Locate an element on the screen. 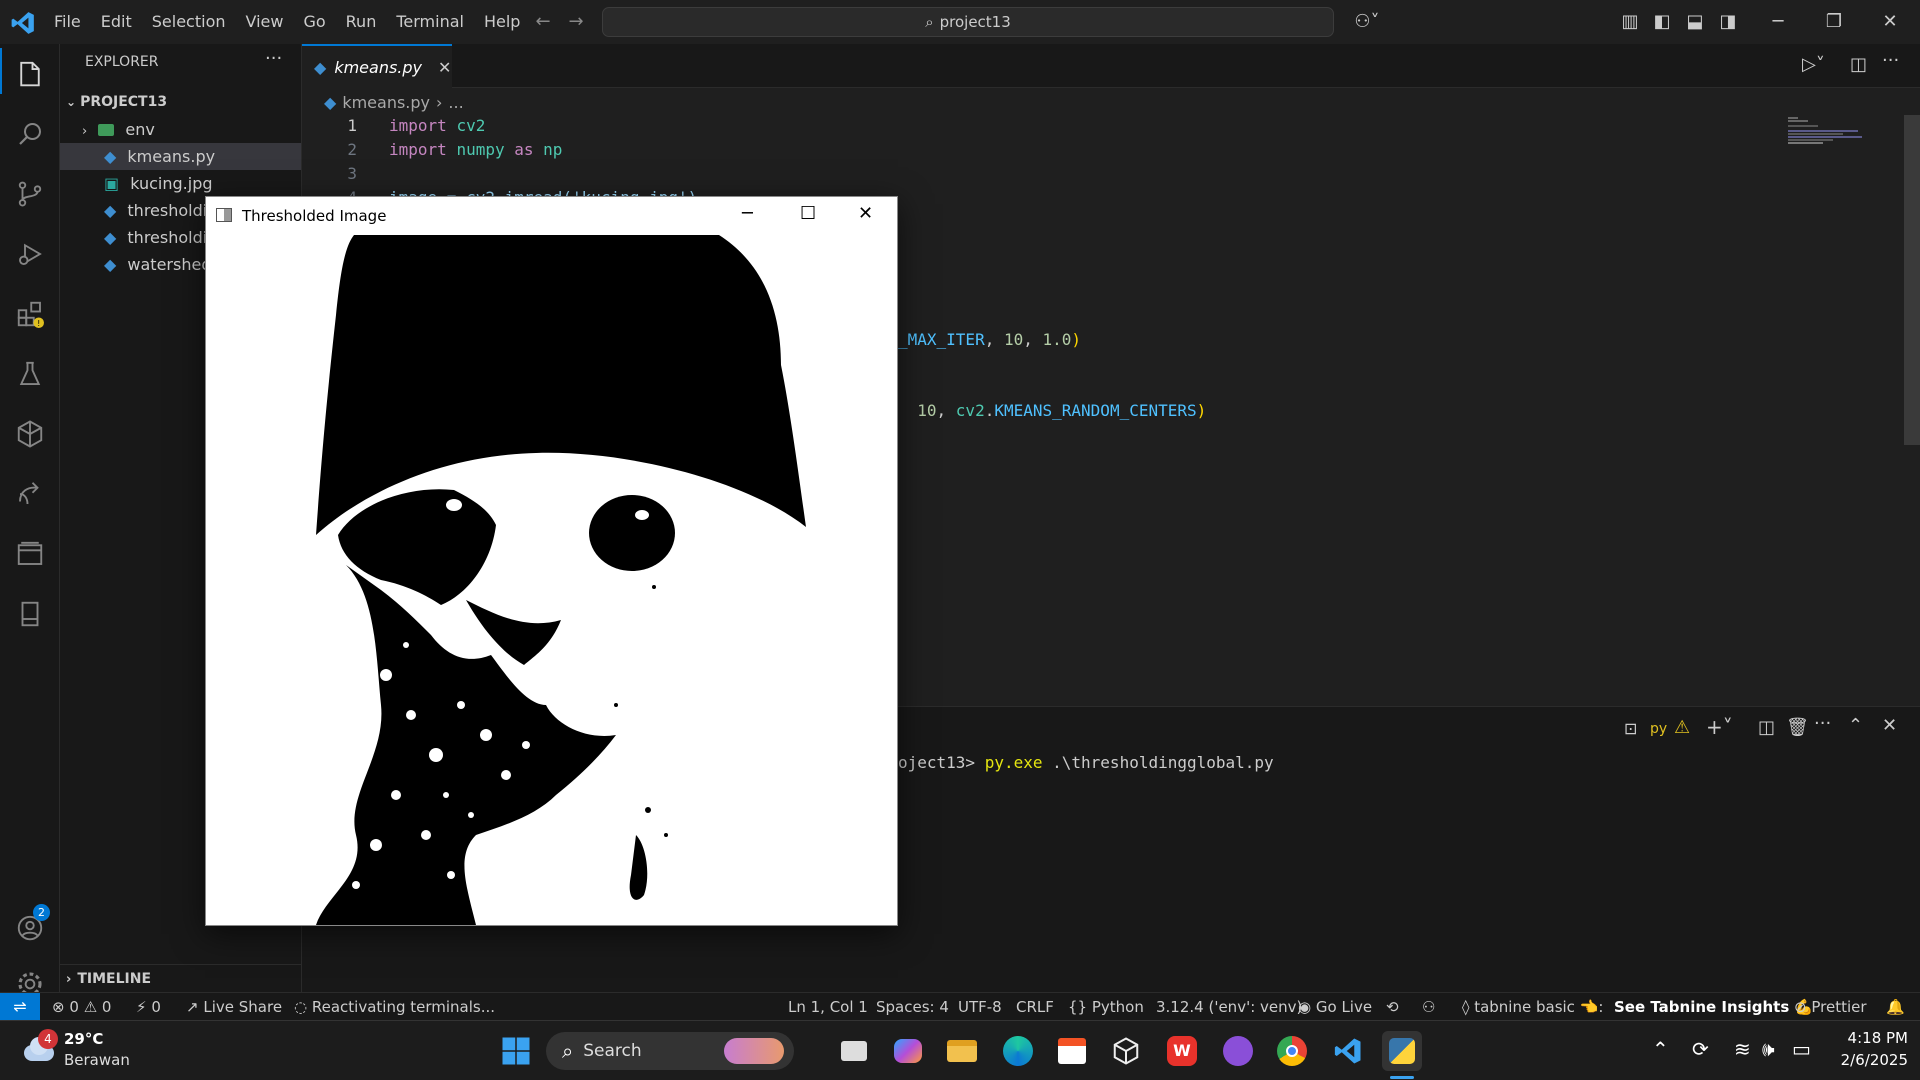 The width and height of the screenshot is (1920, 1080). clock-date: 2/6/2025 is located at coordinates (1865, 1060).